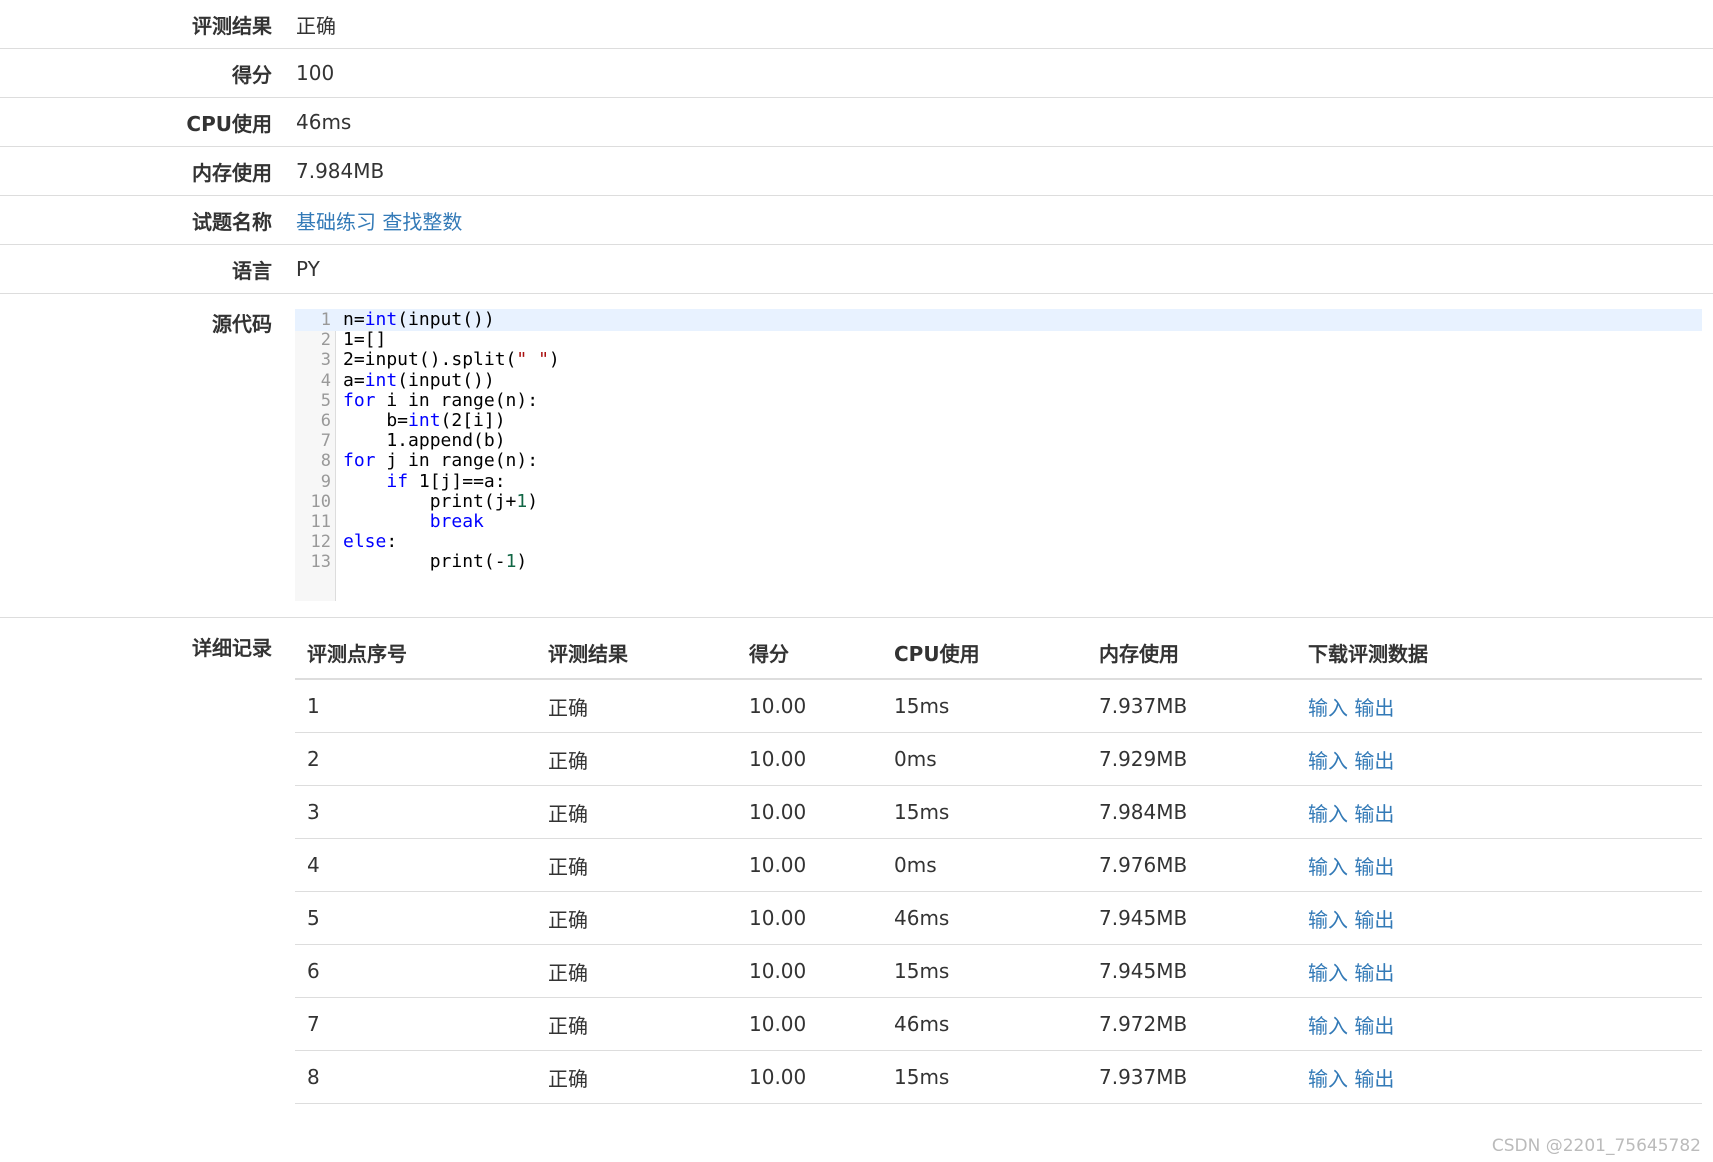  Describe the element at coordinates (419, 380) in the screenshot. I see `code-text: a=int(input())` at that location.